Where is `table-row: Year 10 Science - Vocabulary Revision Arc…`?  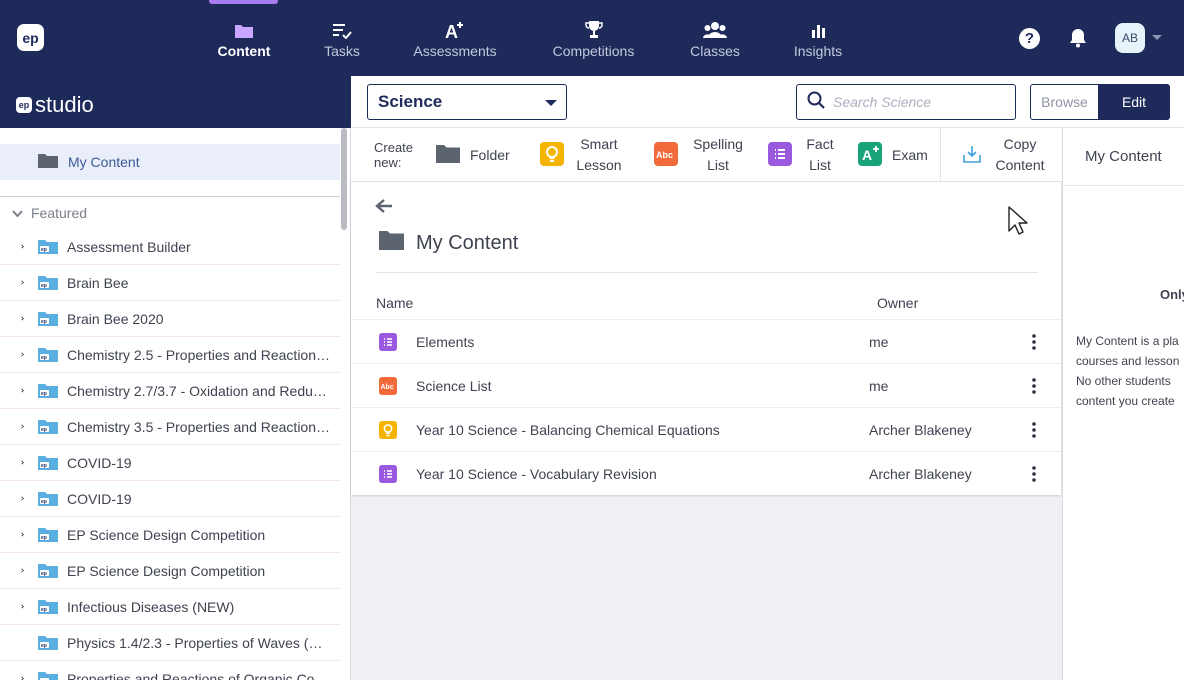
table-row: Year 10 Science - Vocabulary Revision Arc… is located at coordinates (706, 473).